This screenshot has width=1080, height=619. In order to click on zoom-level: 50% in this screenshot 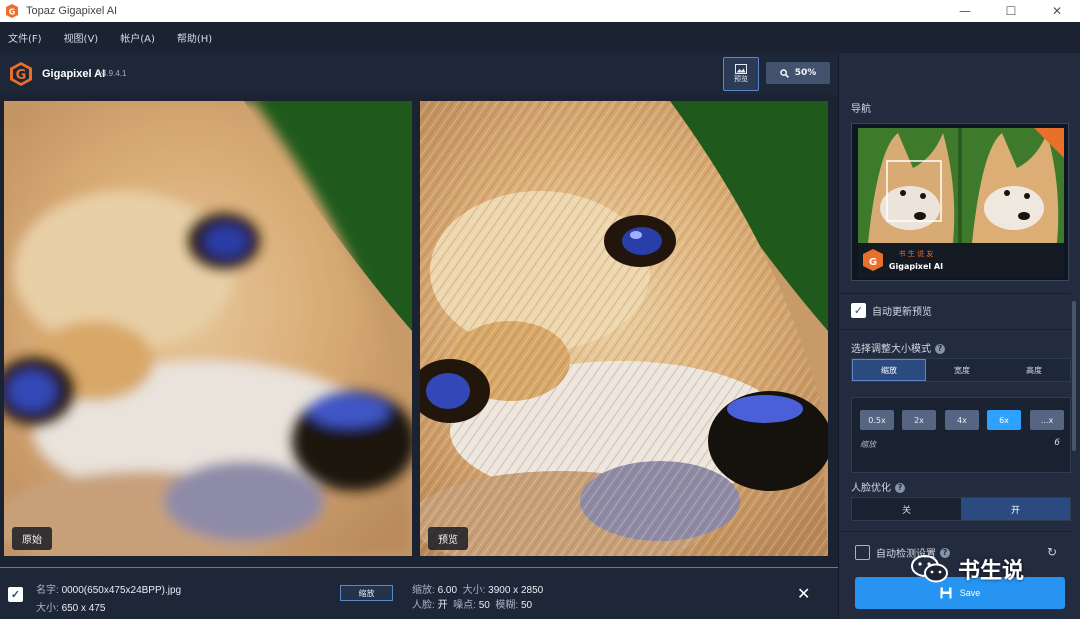, I will do `click(805, 73)`.